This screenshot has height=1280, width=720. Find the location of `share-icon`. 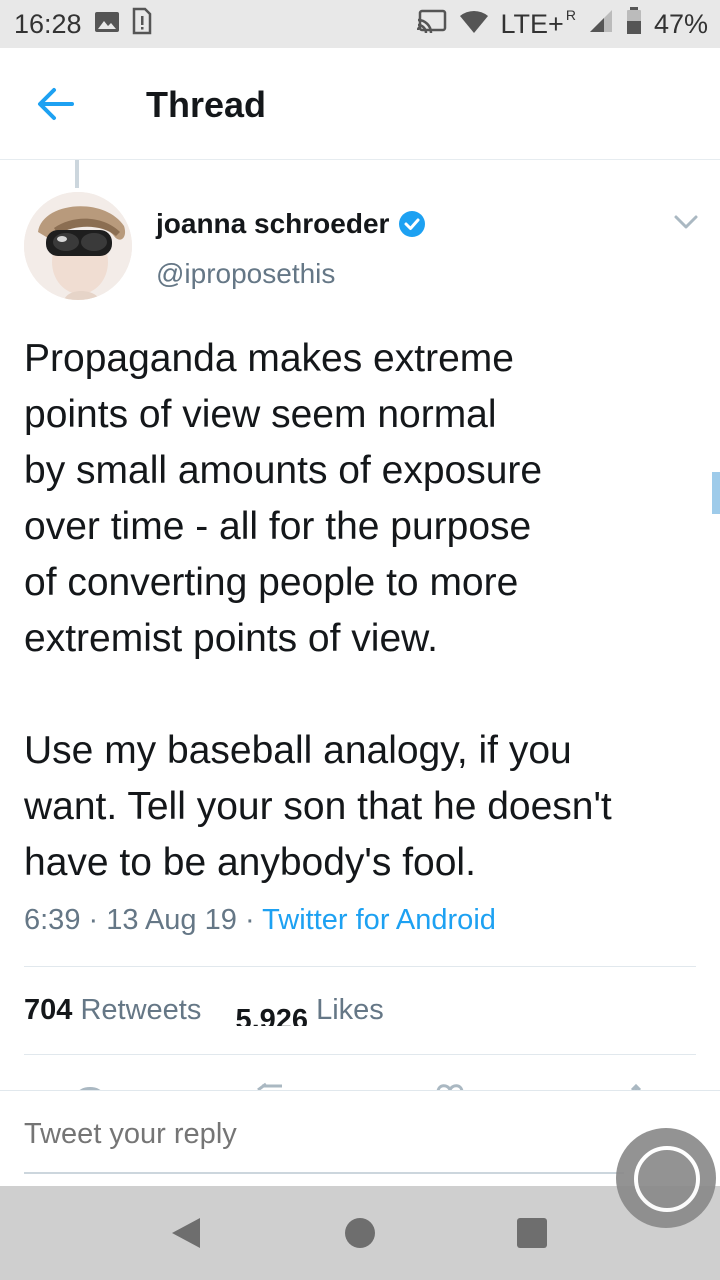

share-icon is located at coordinates (636, 1086).